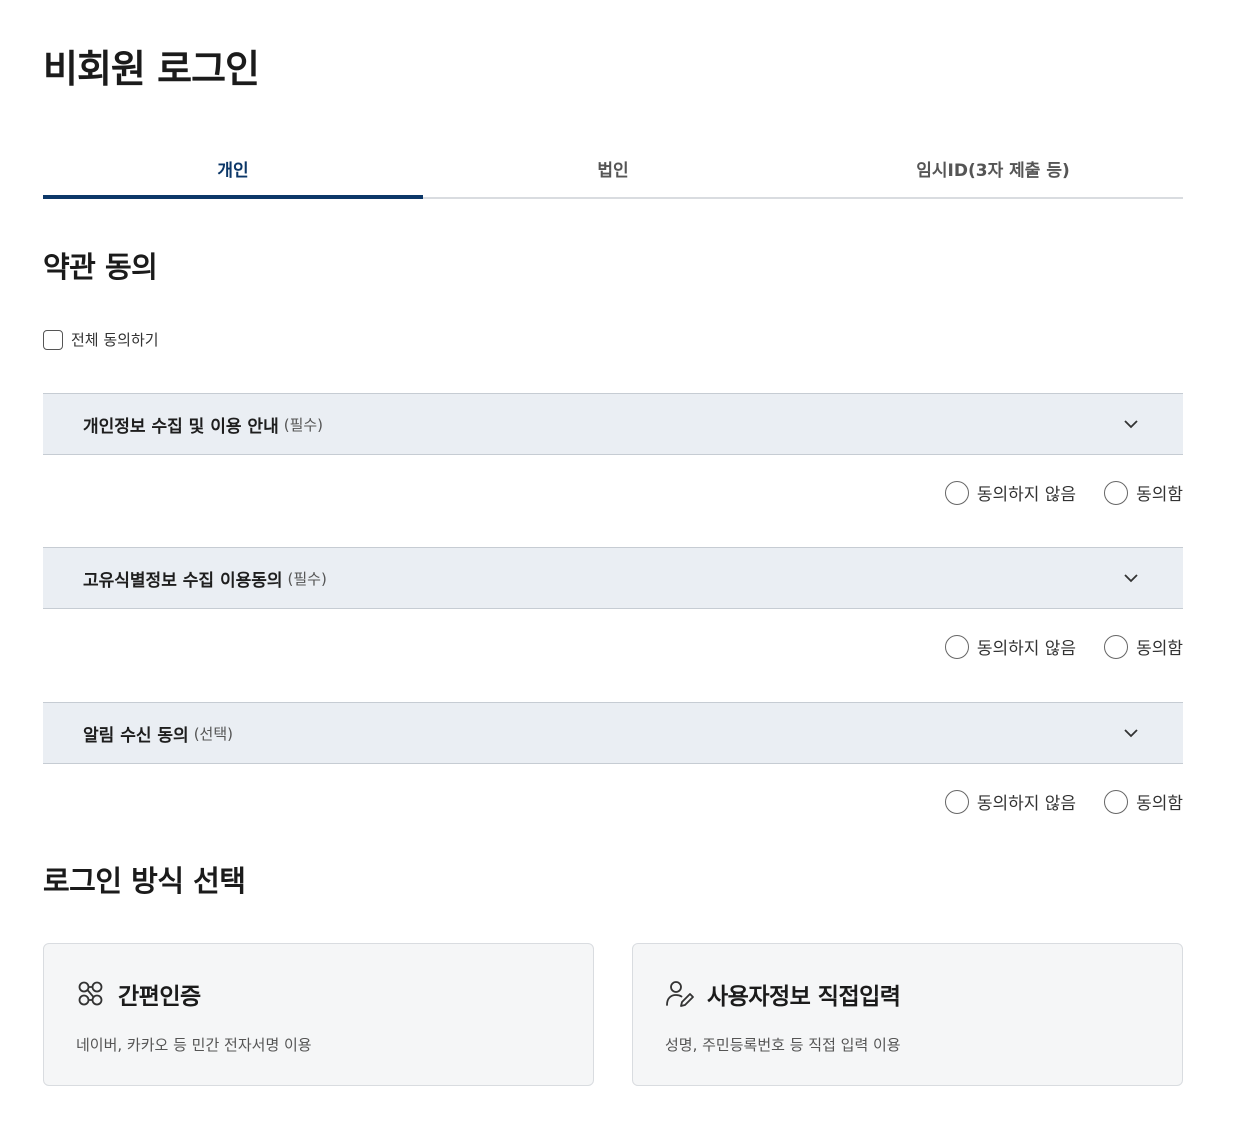  Describe the element at coordinates (194, 1045) in the screenshot. I see `card-description: 네이버, 카카오 등 민간 전자서명 이용` at that location.